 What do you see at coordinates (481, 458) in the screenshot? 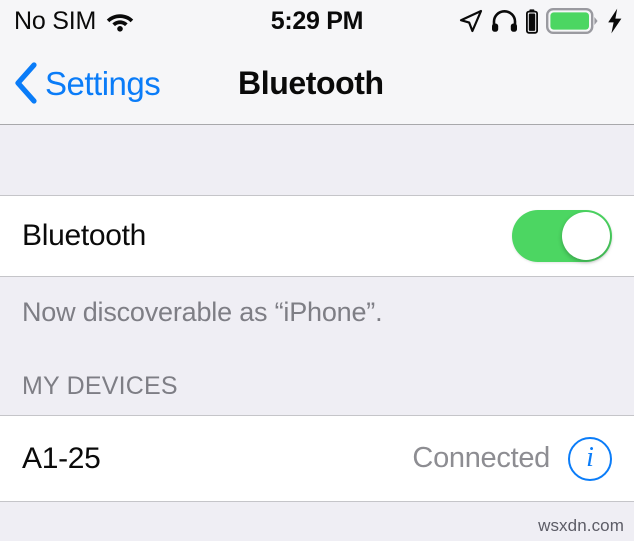
I see `device-status: Connected` at bounding box center [481, 458].